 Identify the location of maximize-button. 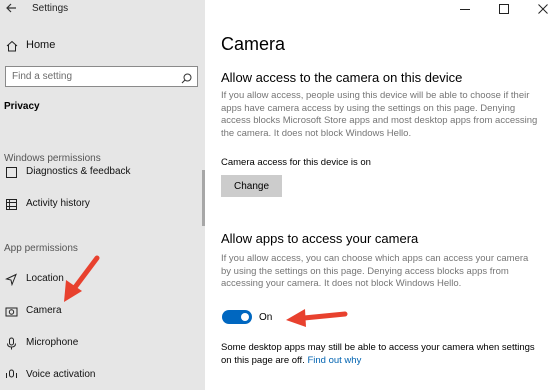
(504, 8).